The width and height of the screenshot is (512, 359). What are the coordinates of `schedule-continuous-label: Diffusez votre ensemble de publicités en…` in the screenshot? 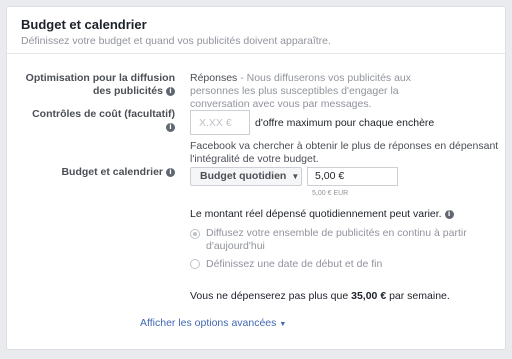 It's located at (336, 240).